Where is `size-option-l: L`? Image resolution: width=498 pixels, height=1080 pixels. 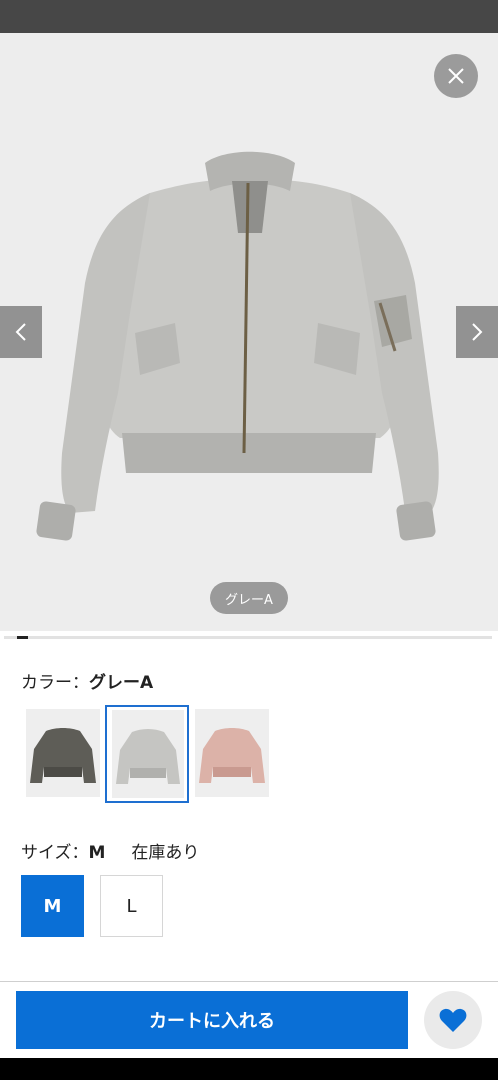
size-option-l: L is located at coordinates (131, 906).